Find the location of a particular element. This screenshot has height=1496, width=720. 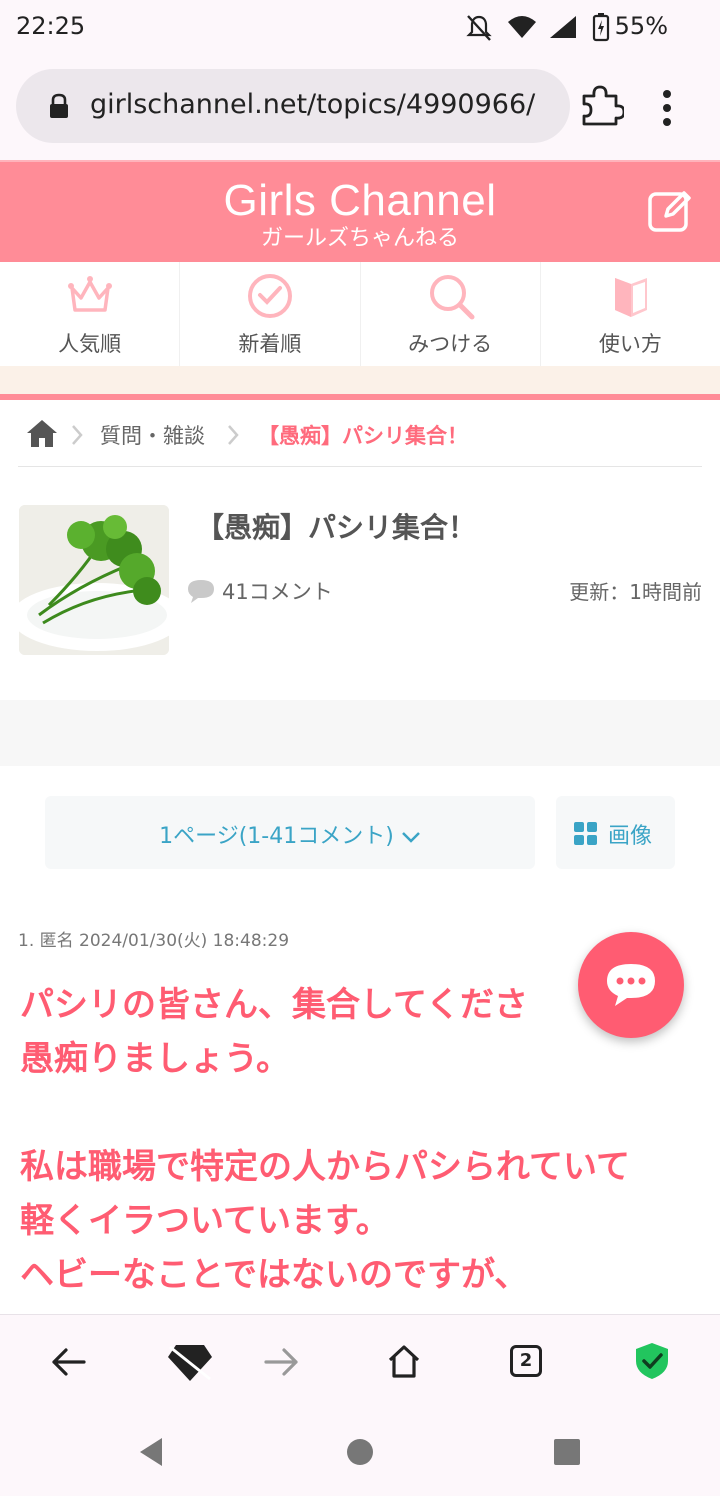

clock-icon is located at coordinates (270, 296).